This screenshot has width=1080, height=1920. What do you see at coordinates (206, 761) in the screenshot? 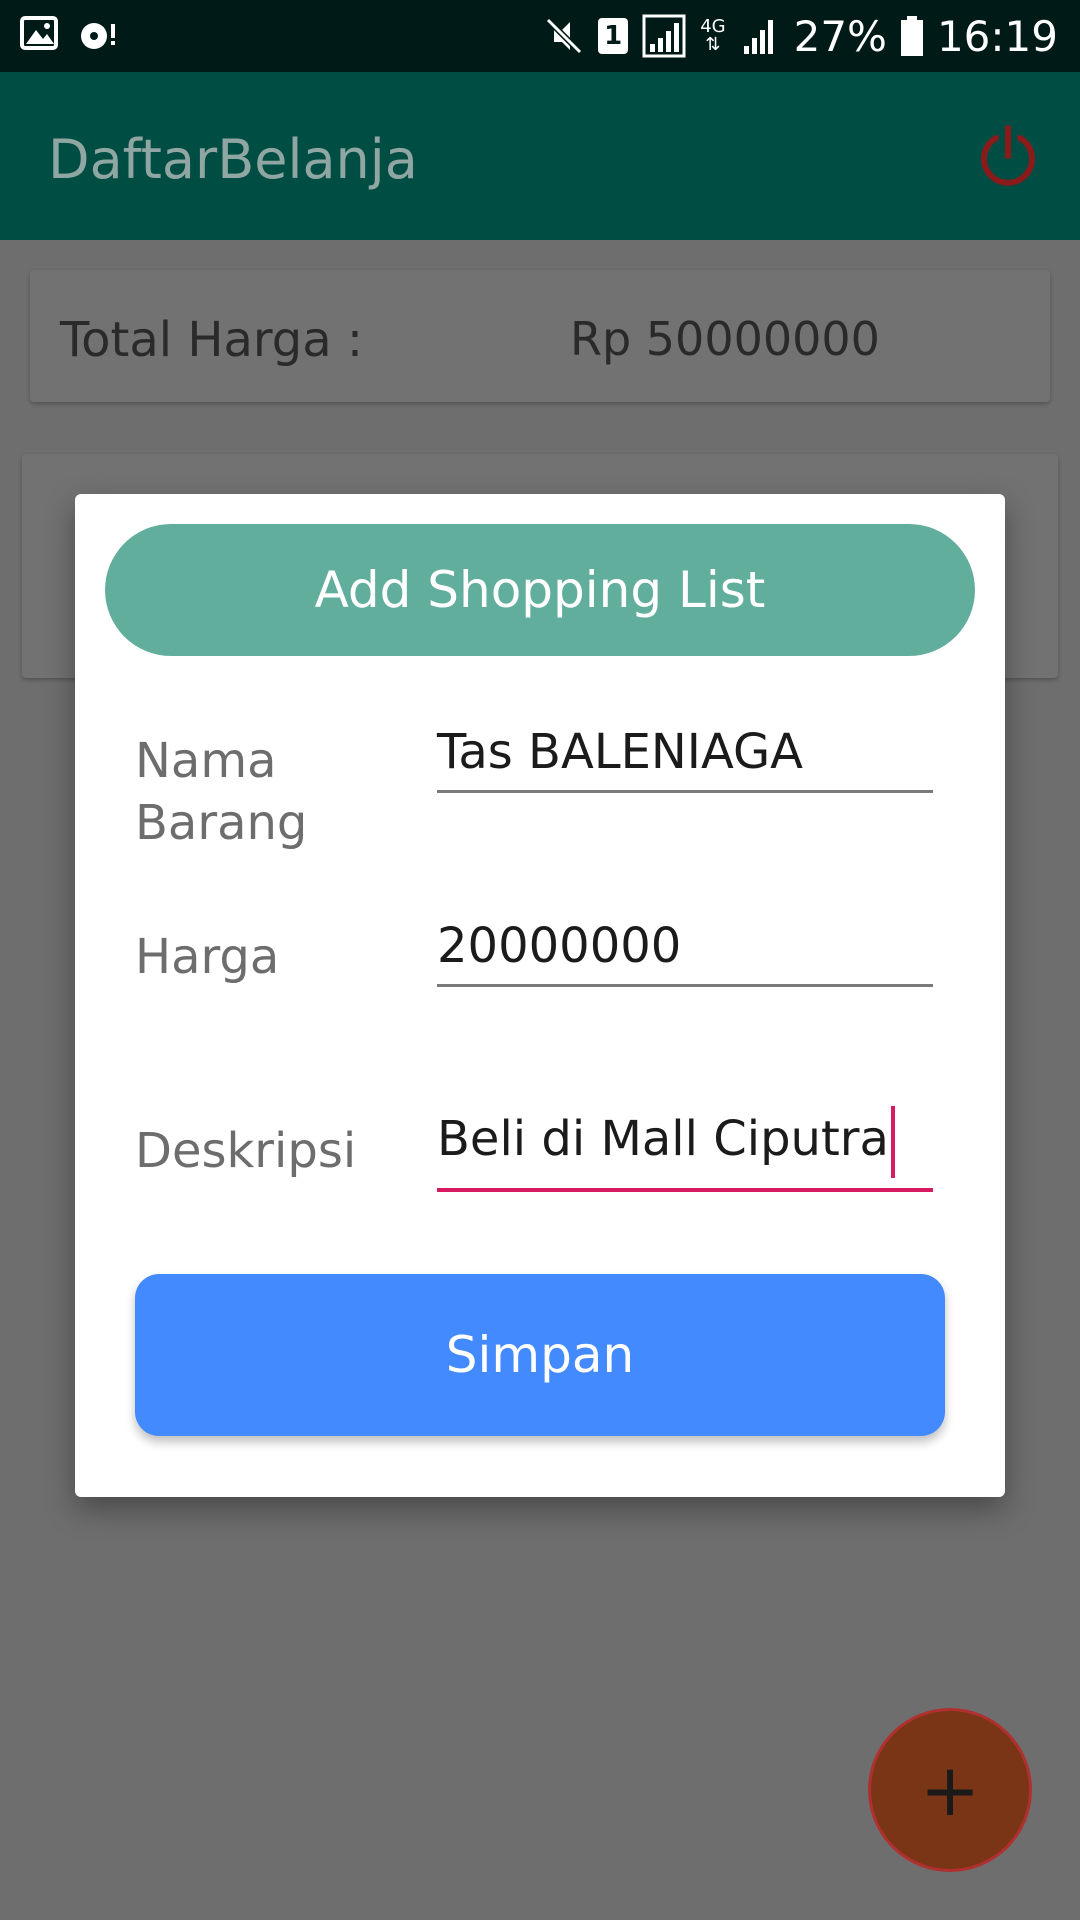
I see `name-label-line1: Nama` at bounding box center [206, 761].